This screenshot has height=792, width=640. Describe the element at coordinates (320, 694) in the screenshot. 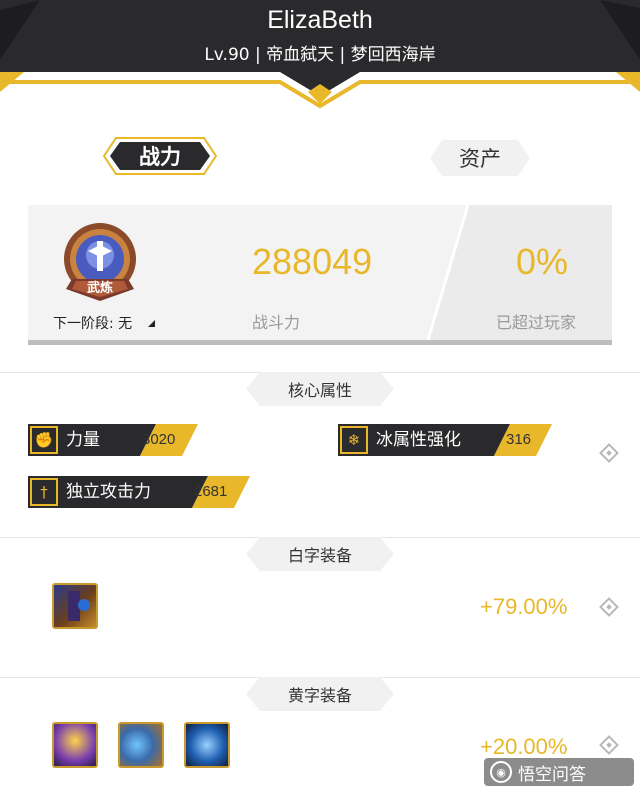

I see `yellow-equipment-title: 黄字装备` at that location.